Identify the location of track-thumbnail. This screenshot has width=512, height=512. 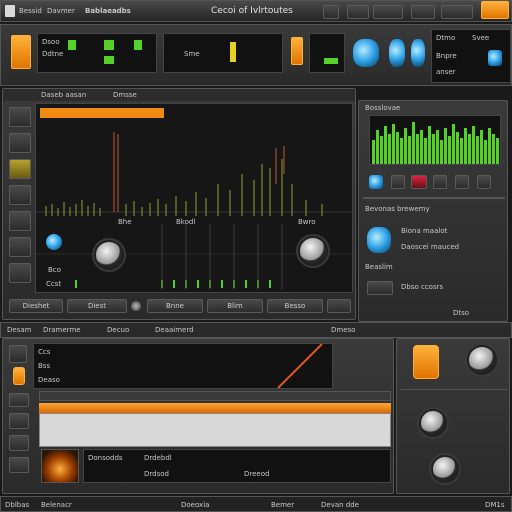
(60, 466).